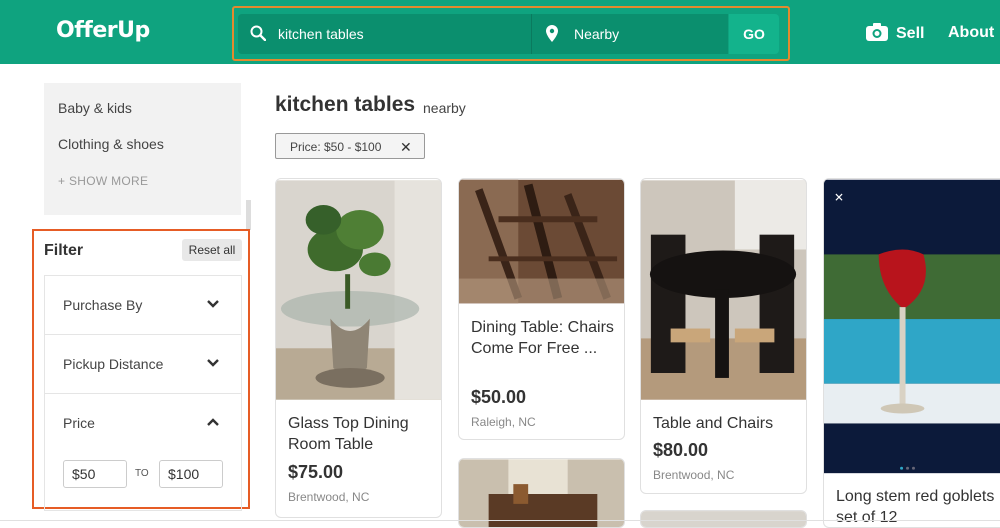  Describe the element at coordinates (113, 364) in the screenshot. I see `filter-label: Pickup Distance` at that location.